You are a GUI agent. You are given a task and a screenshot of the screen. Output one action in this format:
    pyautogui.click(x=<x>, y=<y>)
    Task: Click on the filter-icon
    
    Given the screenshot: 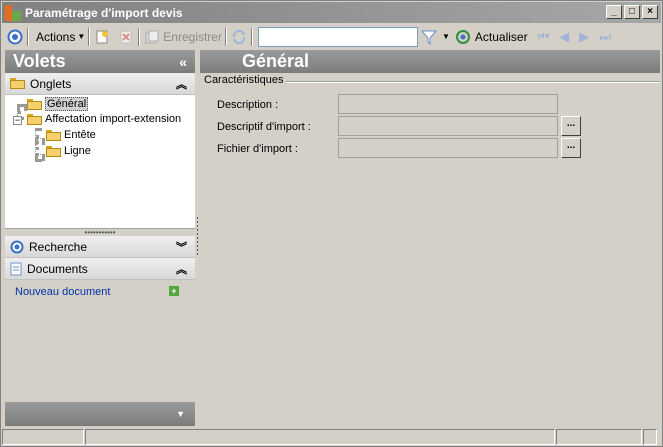 What is the action you would take?
    pyautogui.click(x=429, y=37)
    